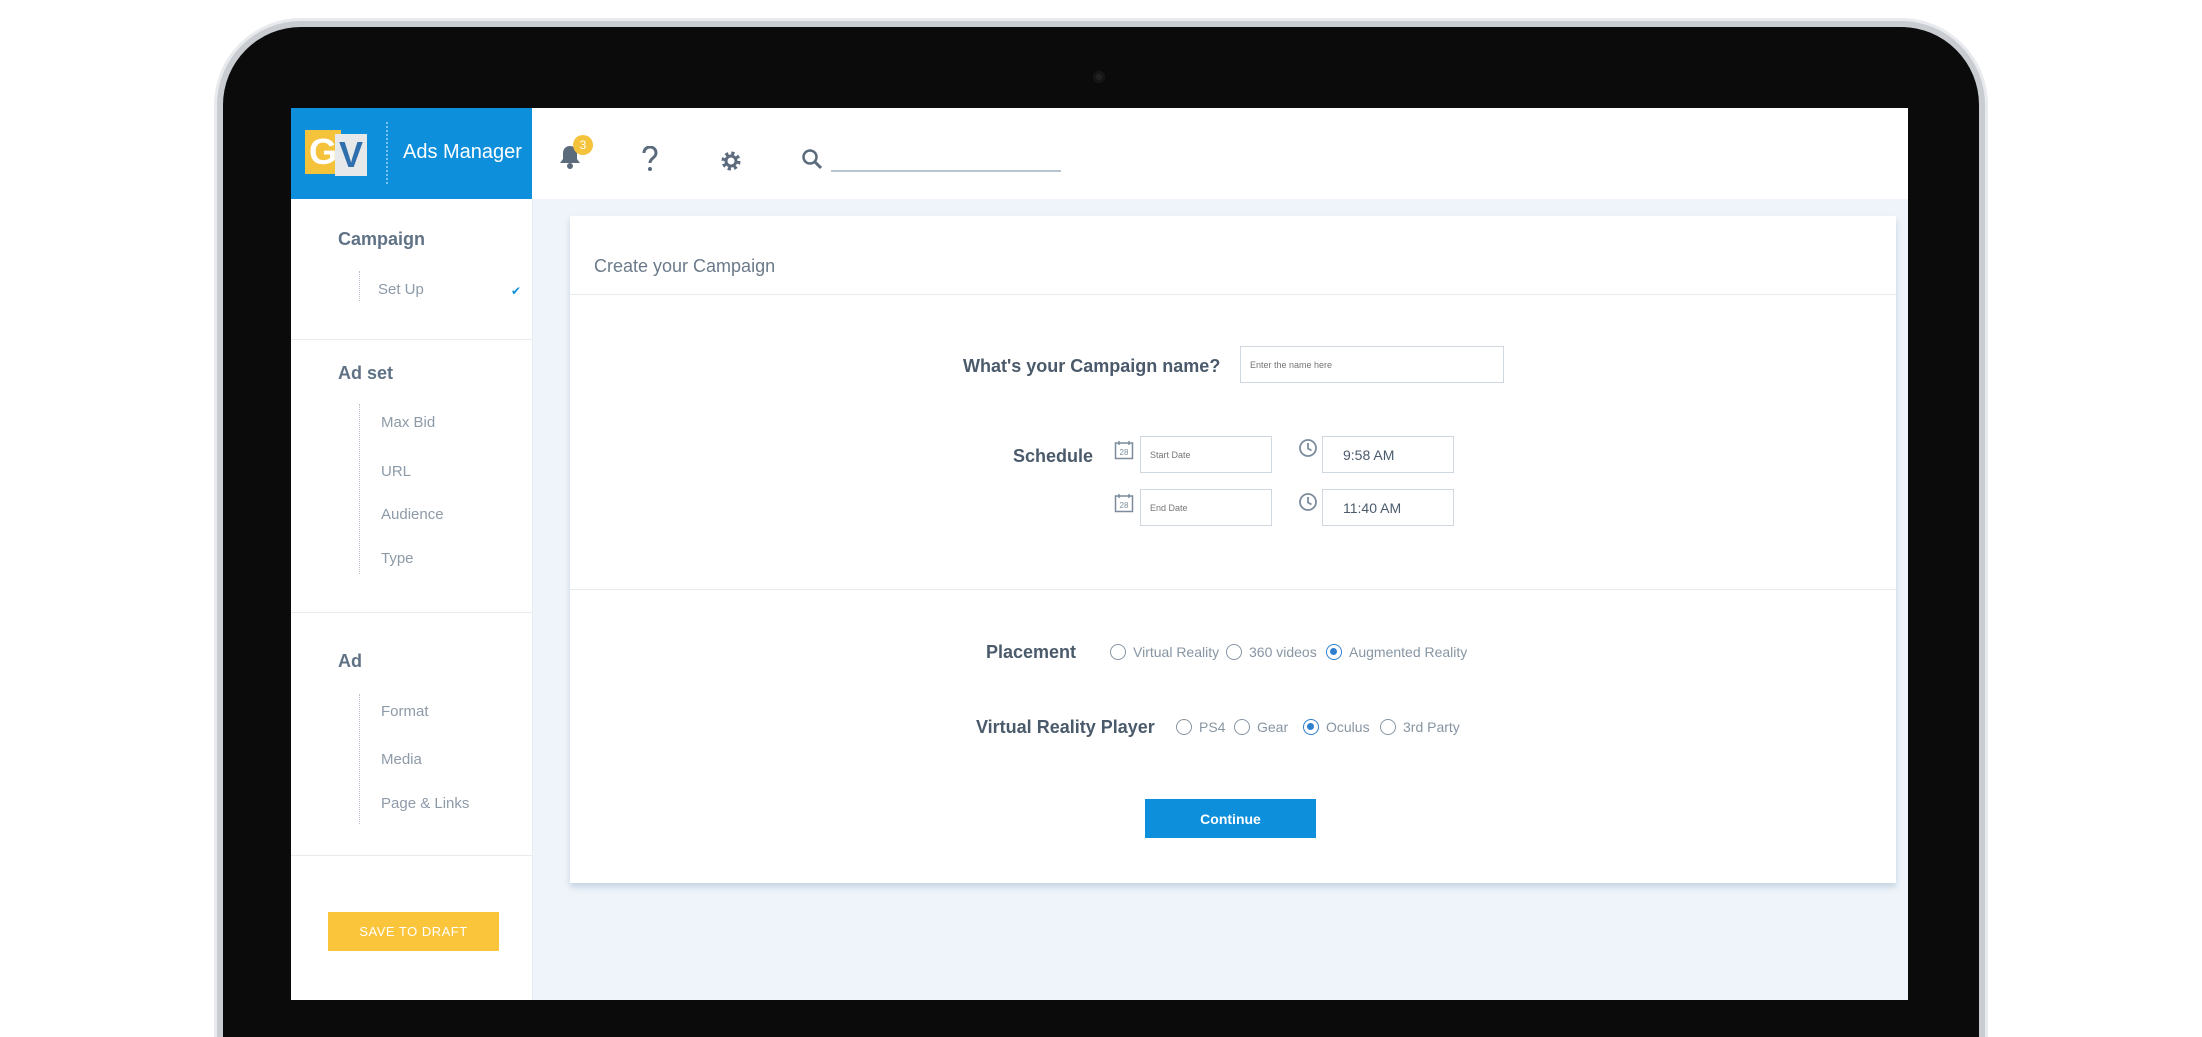  Describe the element at coordinates (1348, 727) in the screenshot. I see `radio-label: Oculus` at that location.